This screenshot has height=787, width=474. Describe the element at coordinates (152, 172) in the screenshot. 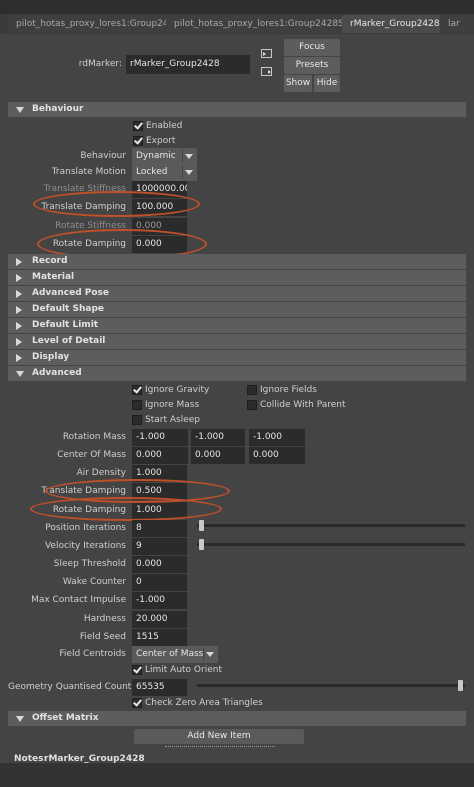

I see `translate-motion-value: Locked` at that location.